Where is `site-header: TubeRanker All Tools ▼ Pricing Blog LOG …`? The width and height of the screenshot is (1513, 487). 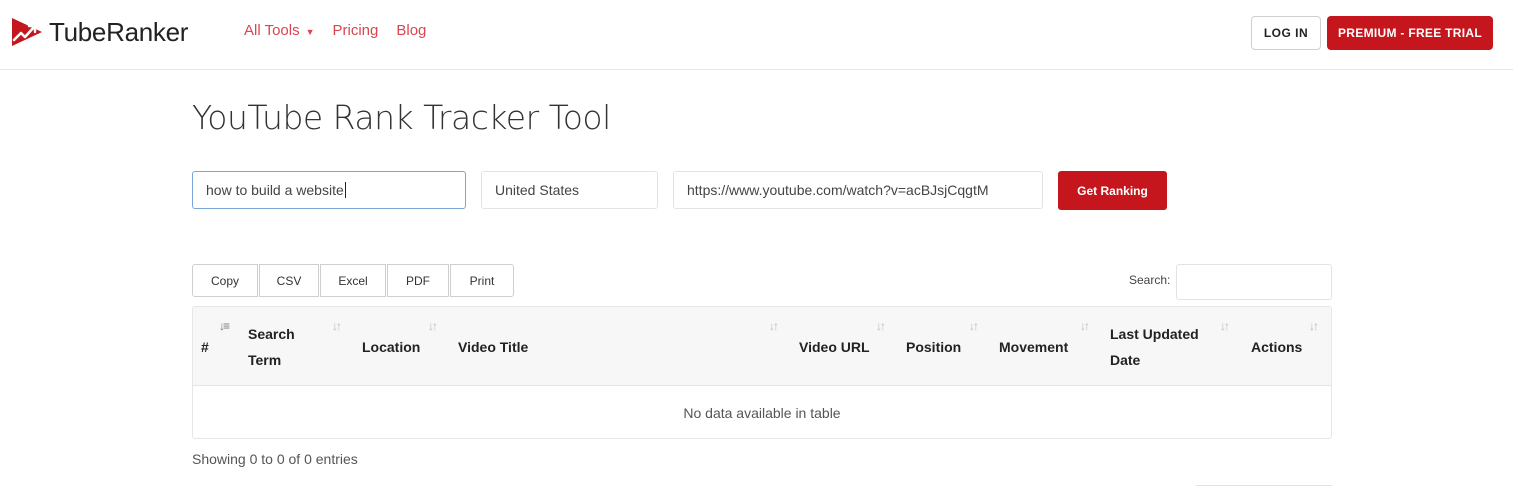
site-header: TubeRanker All Tools ▼ Pricing Blog LOG … is located at coordinates (756, 35).